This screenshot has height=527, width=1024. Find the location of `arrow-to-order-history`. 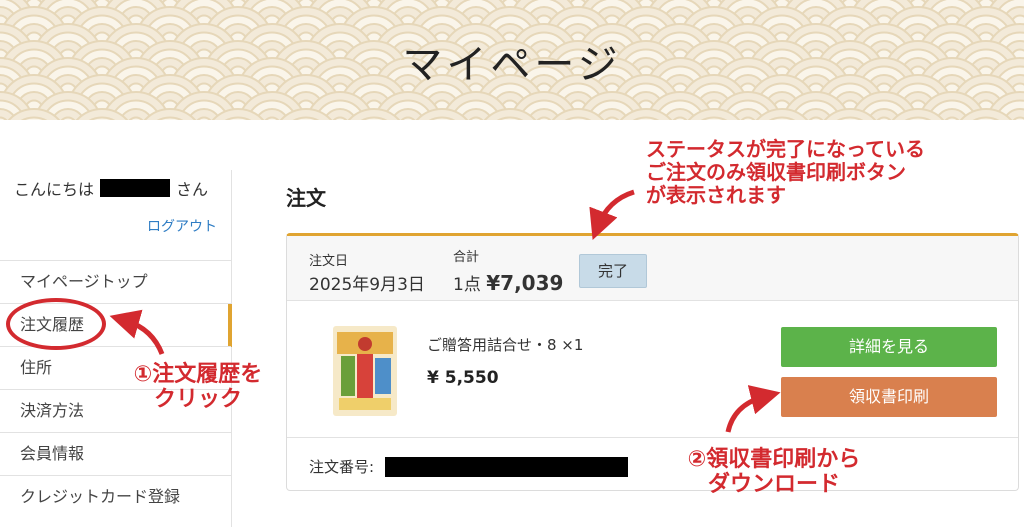

arrow-to-order-history is located at coordinates (137, 332).